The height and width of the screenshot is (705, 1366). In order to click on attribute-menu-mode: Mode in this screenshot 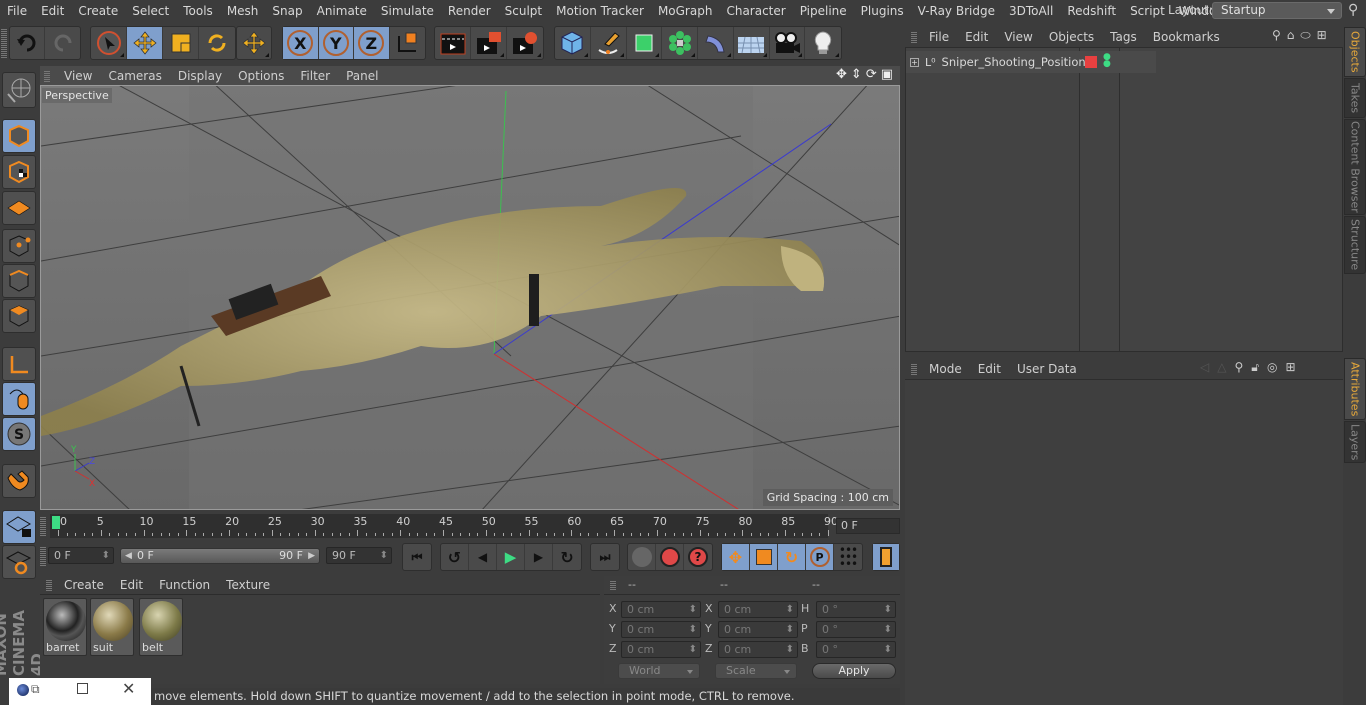, I will do `click(945, 369)`.